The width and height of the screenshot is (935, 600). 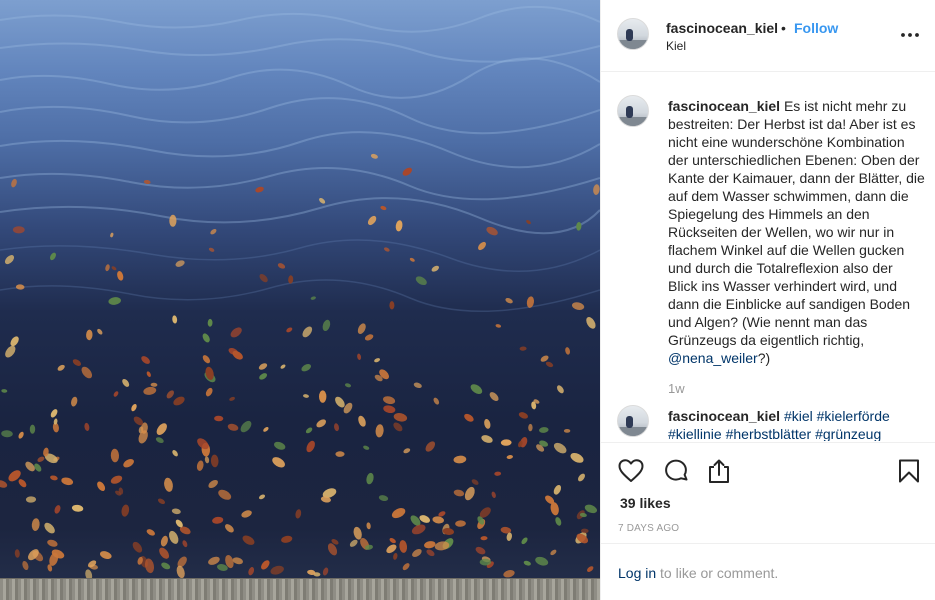 I want to click on mention-link: @nena_weiler, so click(x=713, y=358).